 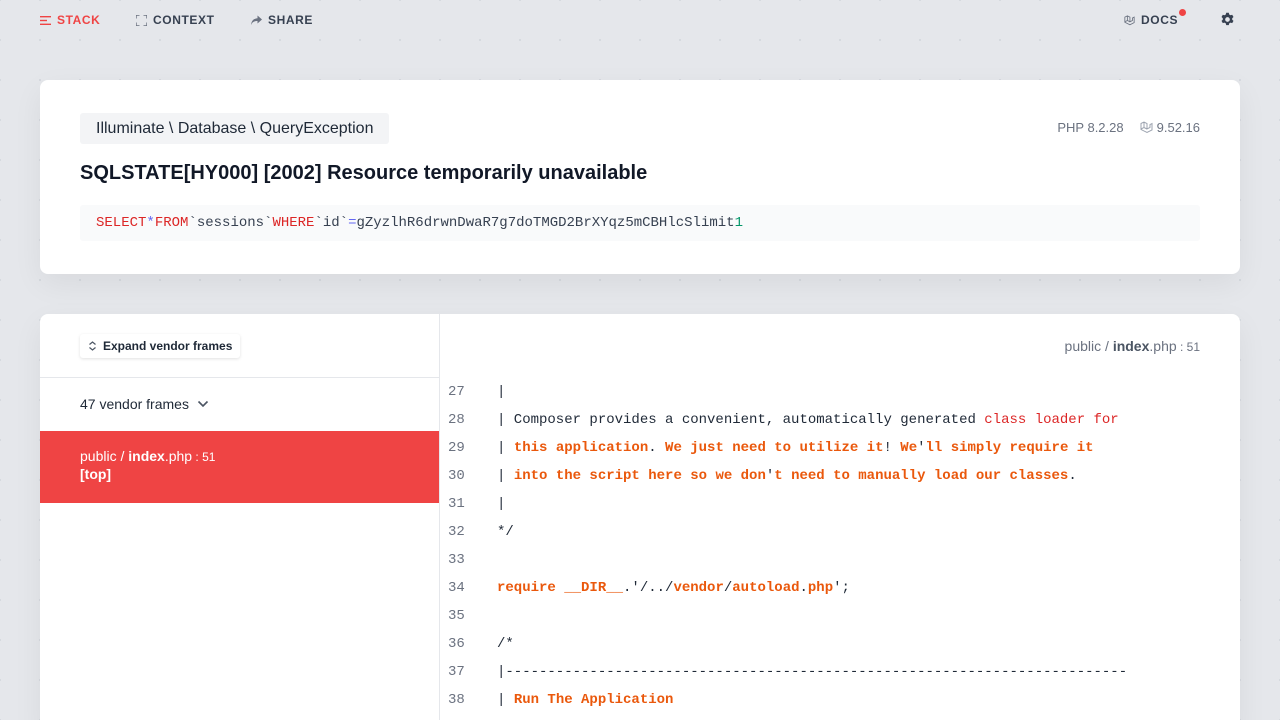 What do you see at coordinates (203, 404) in the screenshot?
I see `chevron-down-icon` at bounding box center [203, 404].